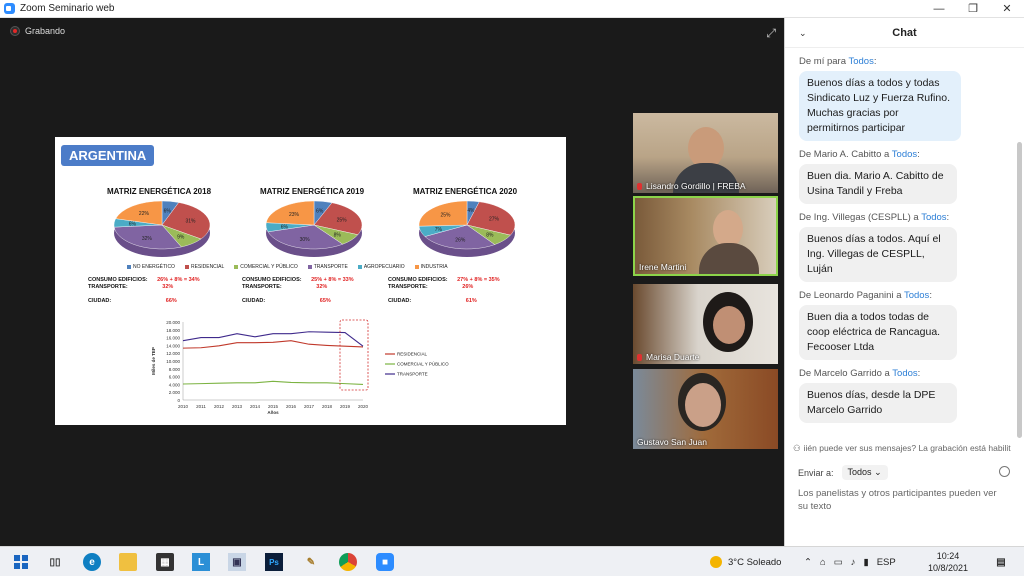  Describe the element at coordinates (273, 406) in the screenshot. I see `x-tick-label: 2015` at that location.